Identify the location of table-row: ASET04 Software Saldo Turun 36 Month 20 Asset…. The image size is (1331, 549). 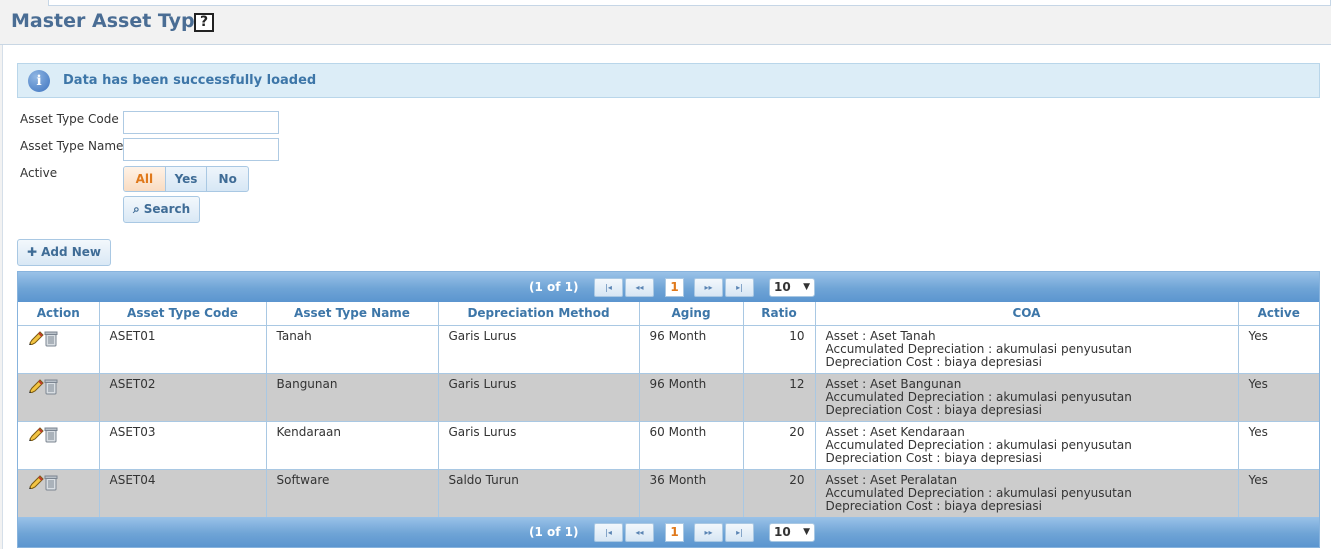
(668, 493).